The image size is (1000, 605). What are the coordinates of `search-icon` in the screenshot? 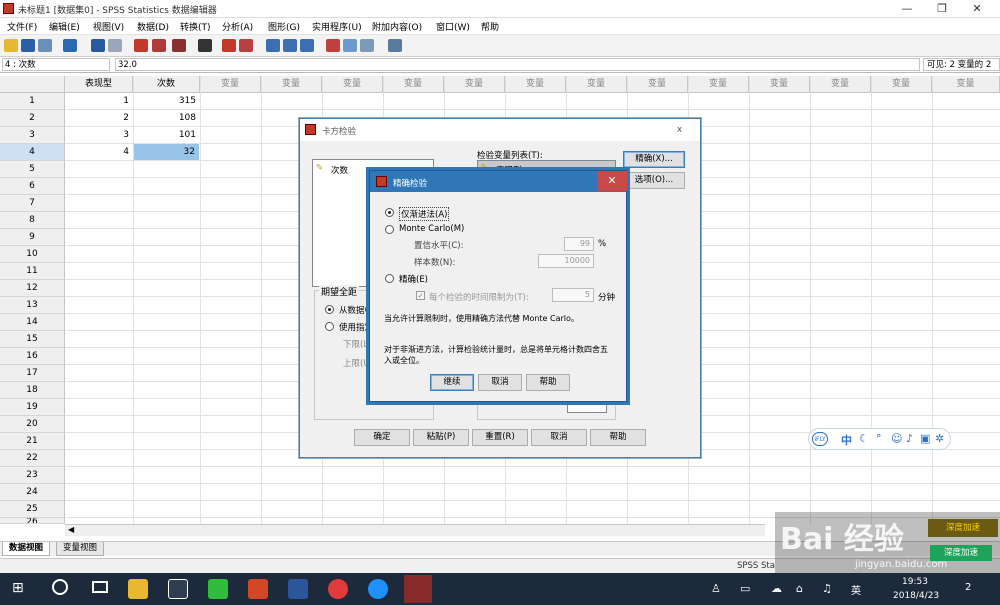 It's located at (60, 587).